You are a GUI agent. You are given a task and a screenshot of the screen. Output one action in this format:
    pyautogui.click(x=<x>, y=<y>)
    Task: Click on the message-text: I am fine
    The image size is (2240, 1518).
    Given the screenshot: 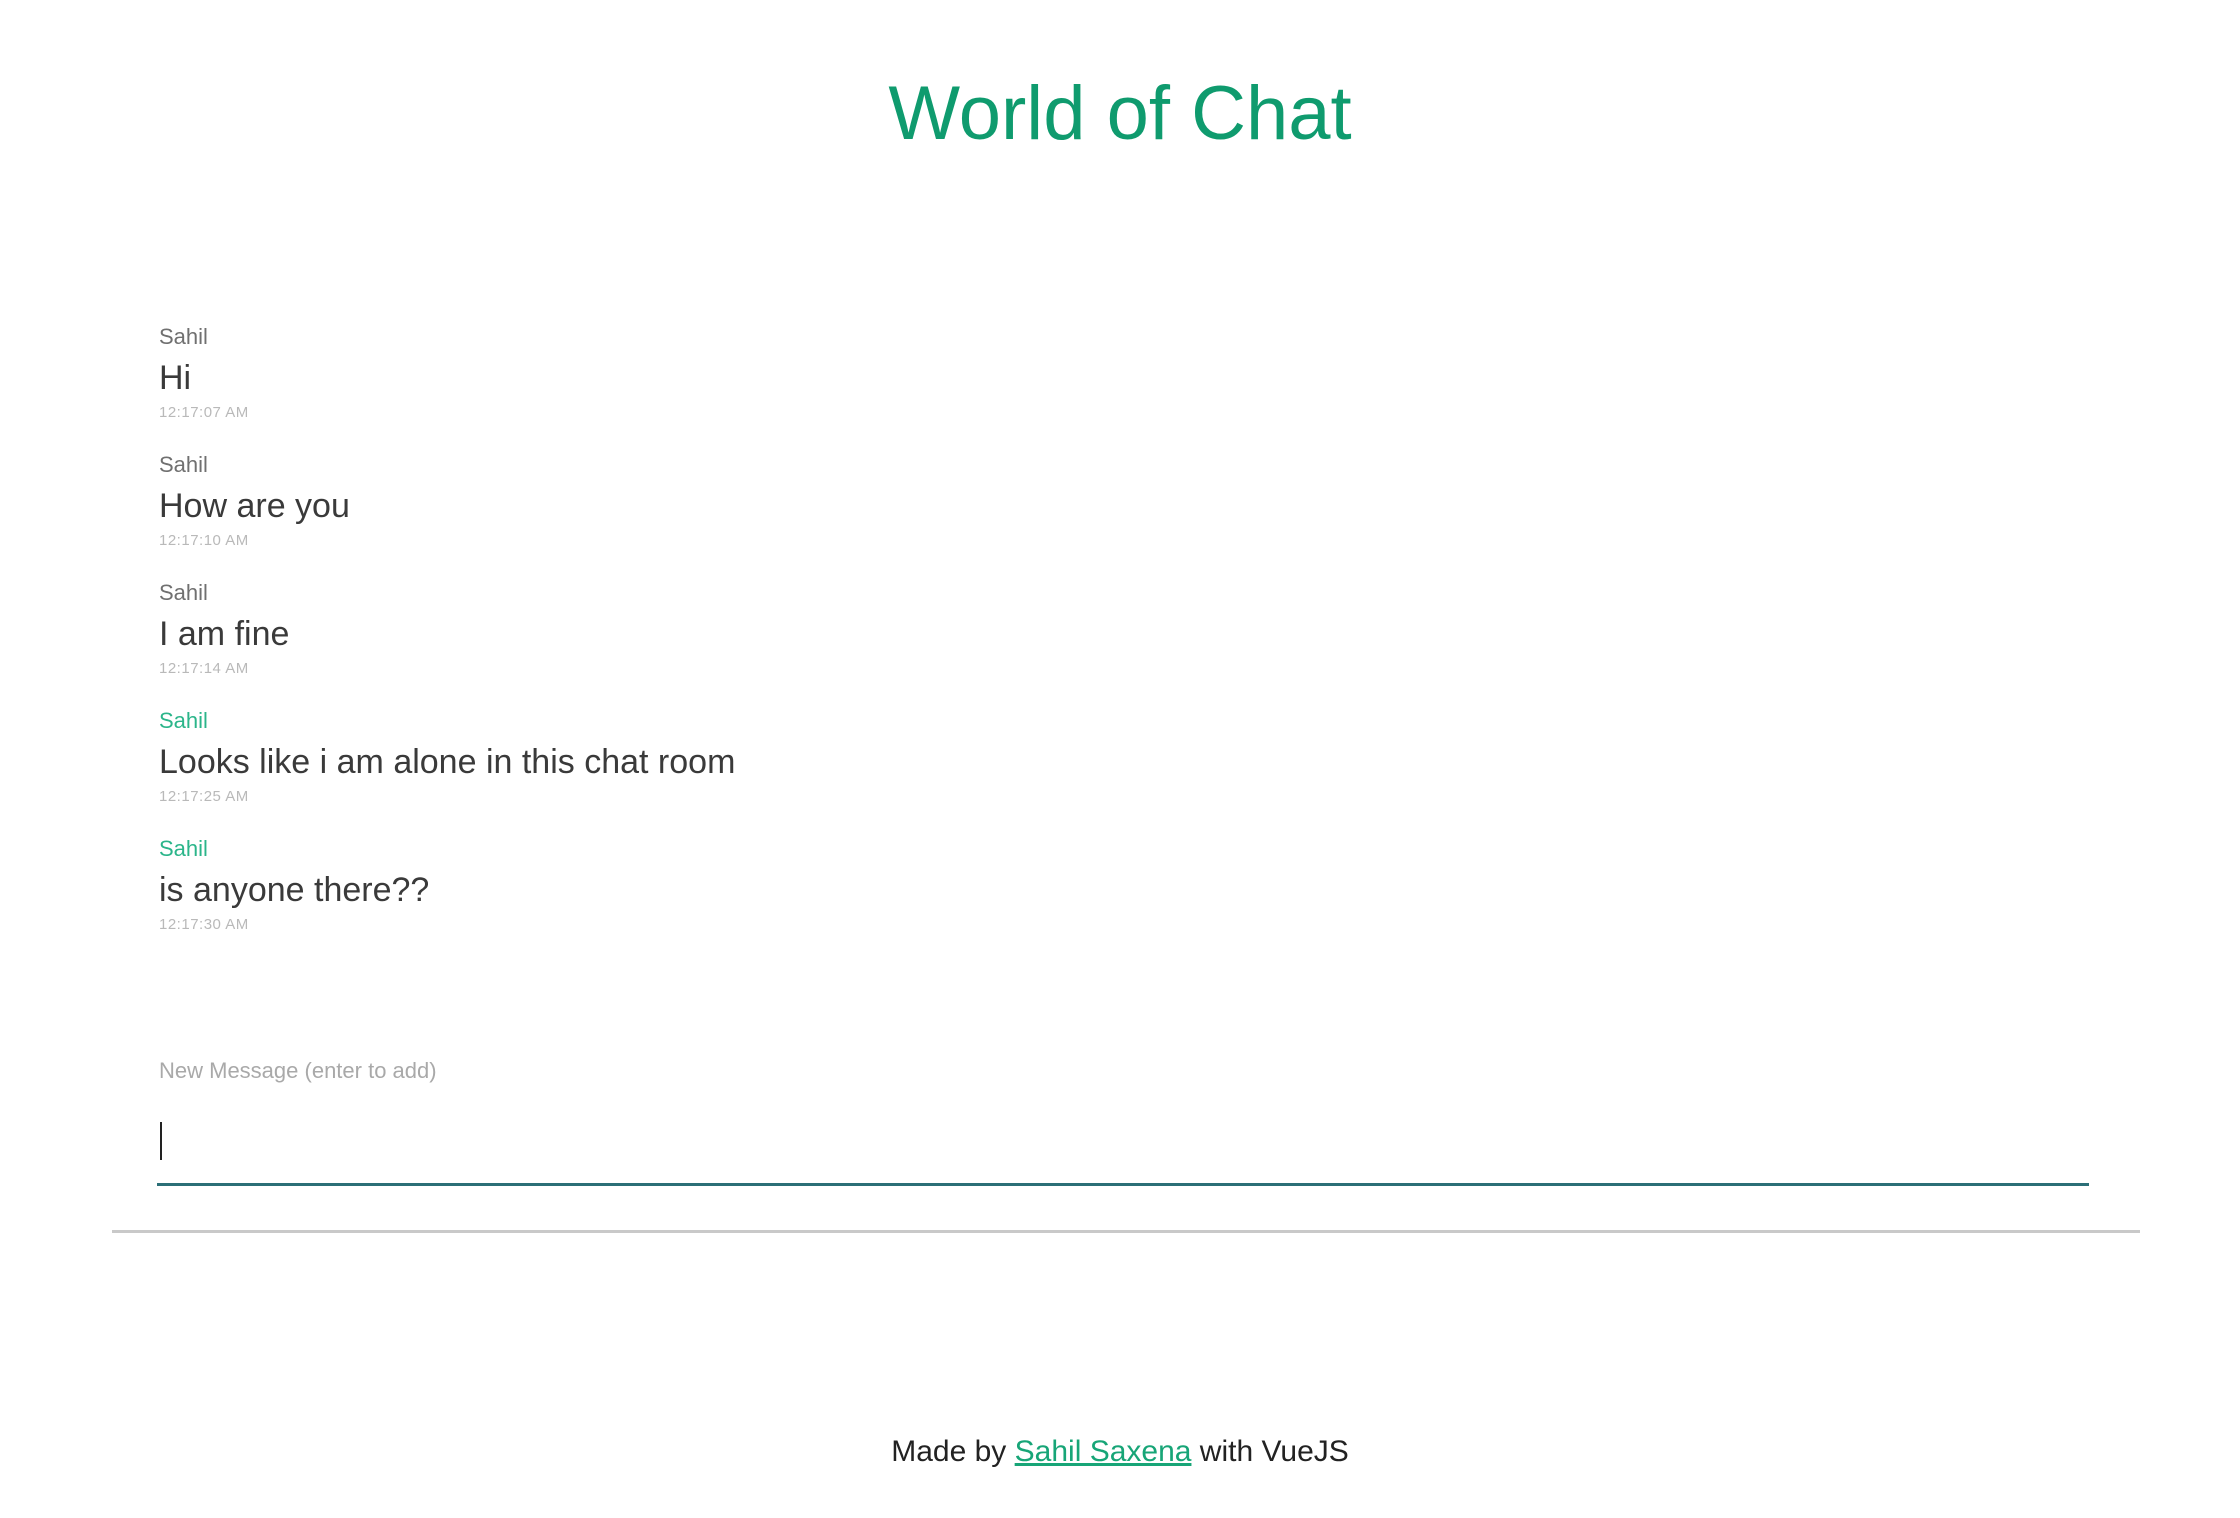 What is the action you would take?
    pyautogui.click(x=224, y=634)
    